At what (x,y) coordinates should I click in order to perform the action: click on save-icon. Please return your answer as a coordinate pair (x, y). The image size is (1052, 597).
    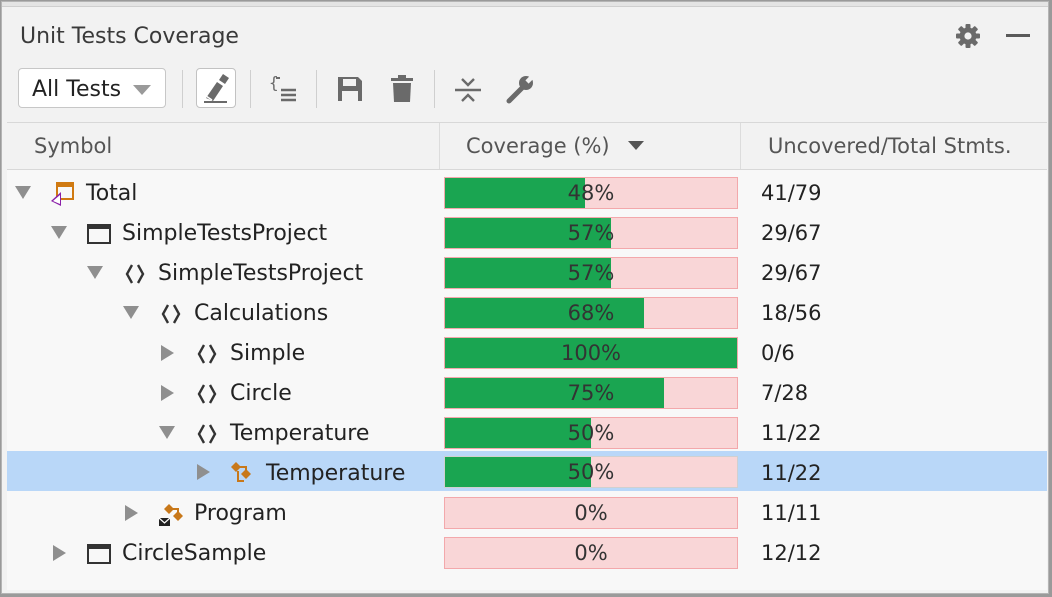
    Looking at the image, I should click on (350, 89).